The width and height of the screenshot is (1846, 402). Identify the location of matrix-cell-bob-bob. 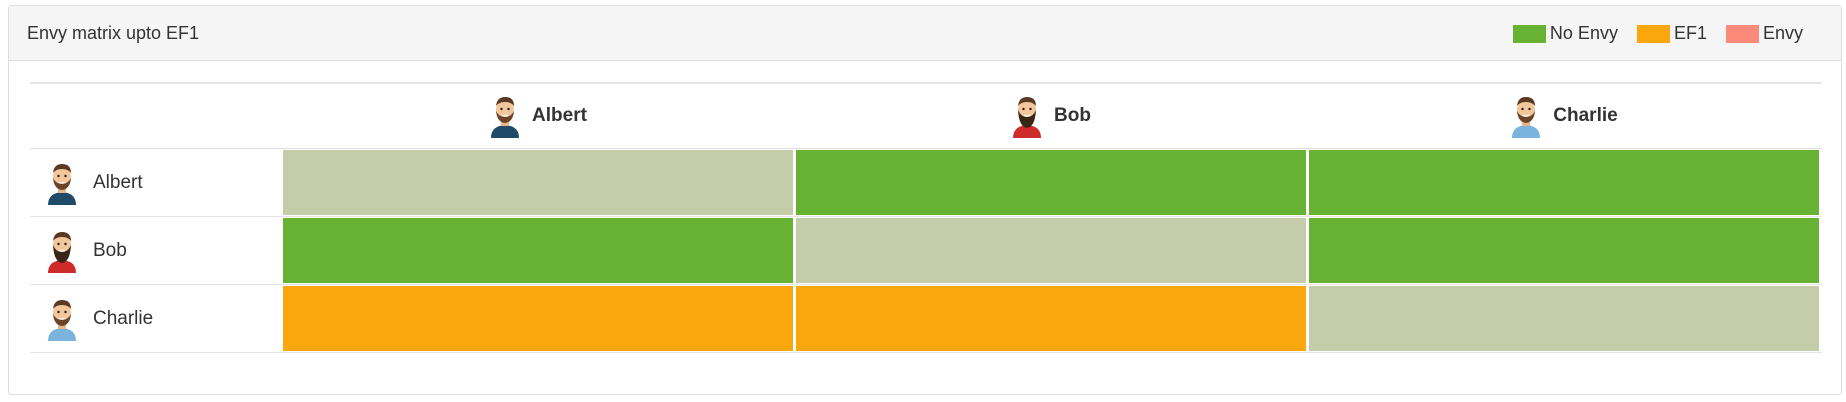
(1051, 250).